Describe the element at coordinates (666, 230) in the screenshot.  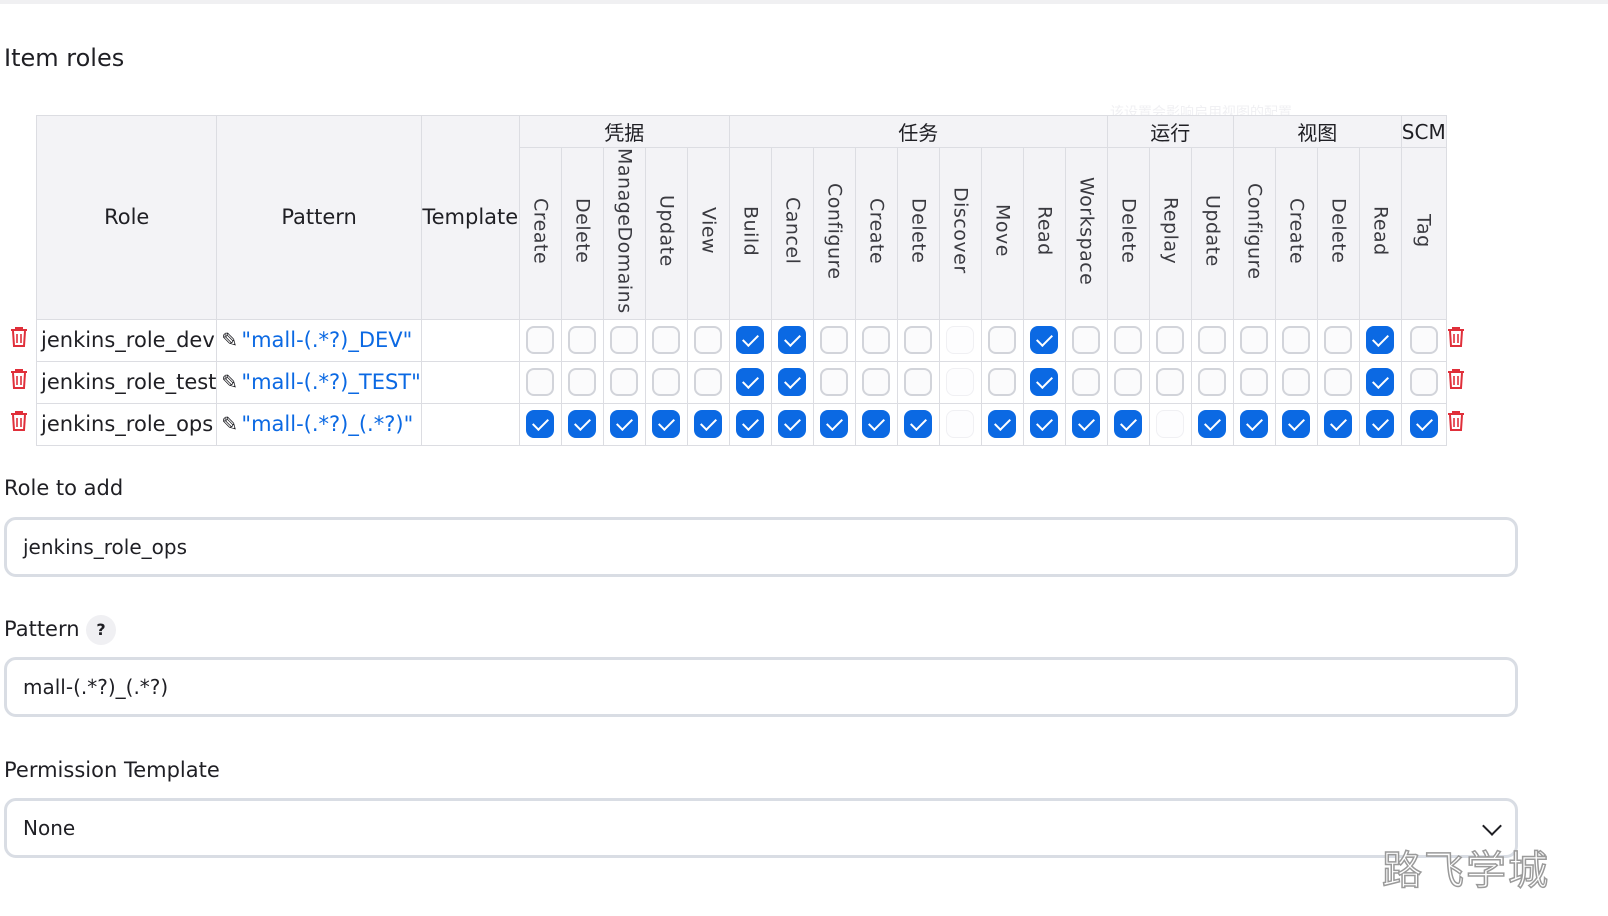
I see `permission-header-label: Update` at that location.